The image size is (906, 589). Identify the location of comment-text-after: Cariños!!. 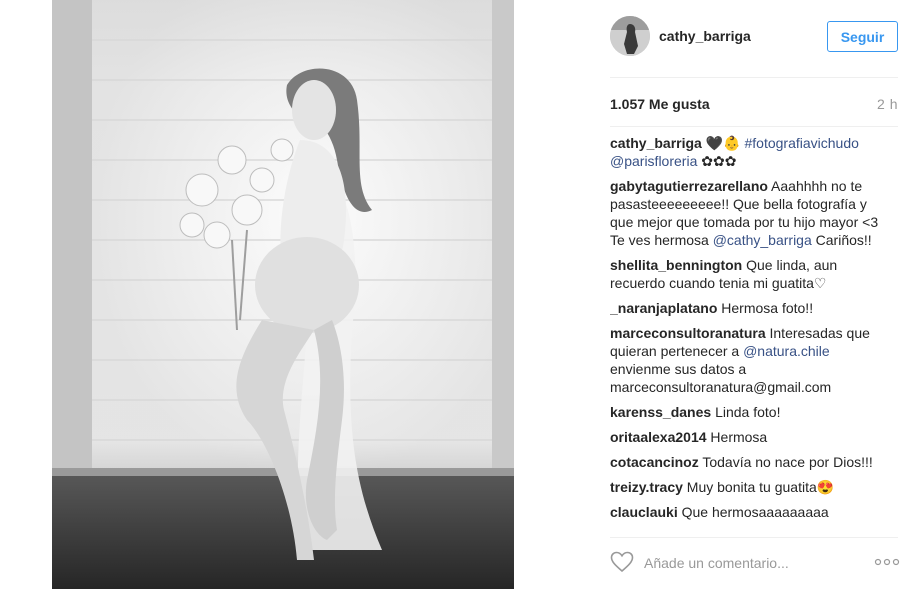
(841, 240).